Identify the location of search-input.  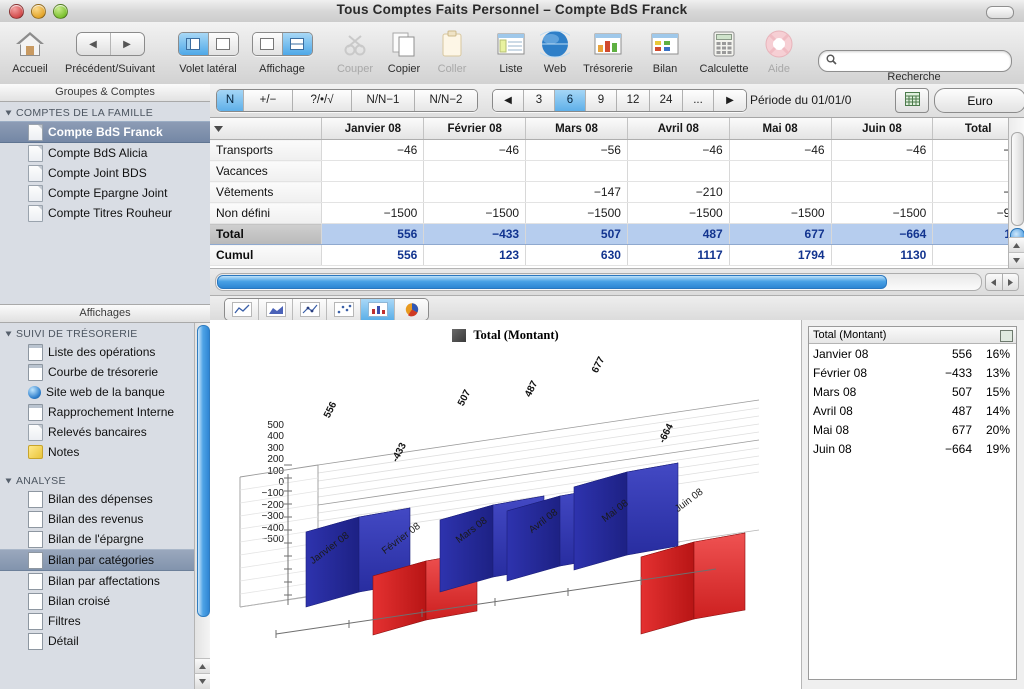
(918, 61).